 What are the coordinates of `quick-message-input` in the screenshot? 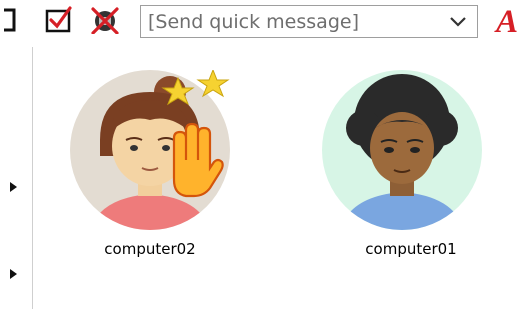 It's located at (291, 21).